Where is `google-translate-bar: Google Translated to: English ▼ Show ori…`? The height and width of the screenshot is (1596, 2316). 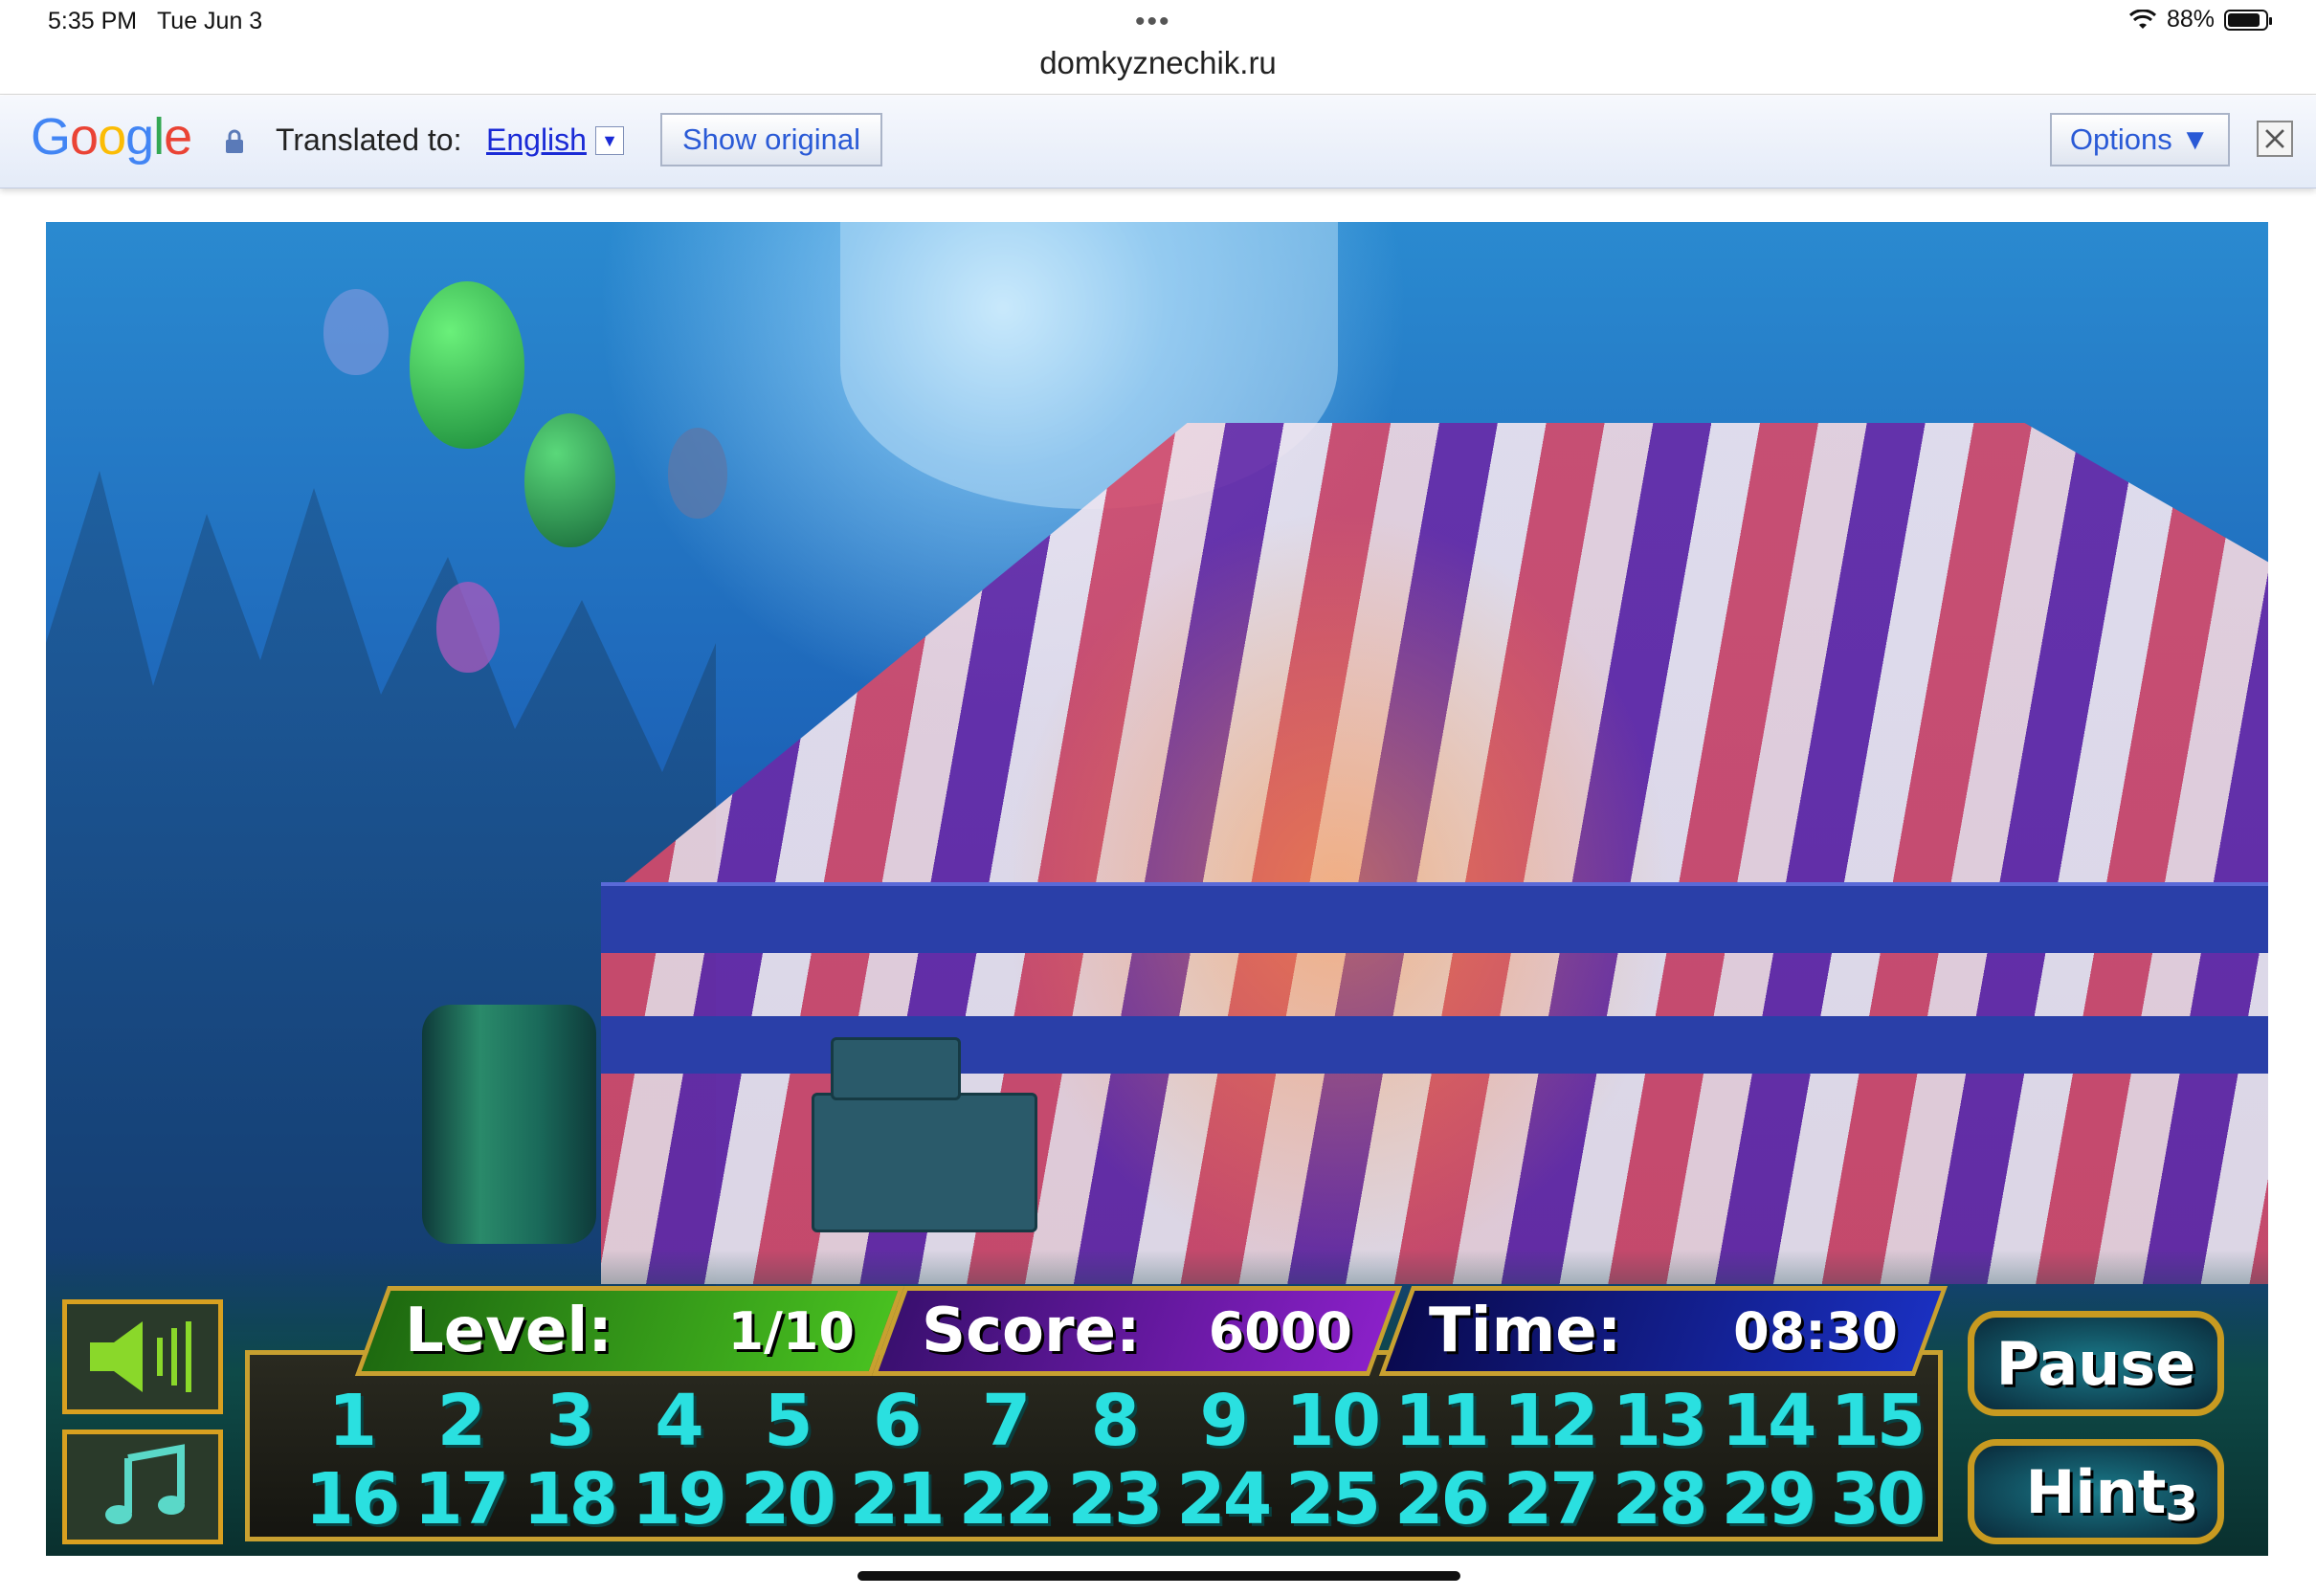 google-translate-bar: Google Translated to: English ▼ Show ori… is located at coordinates (1158, 142).